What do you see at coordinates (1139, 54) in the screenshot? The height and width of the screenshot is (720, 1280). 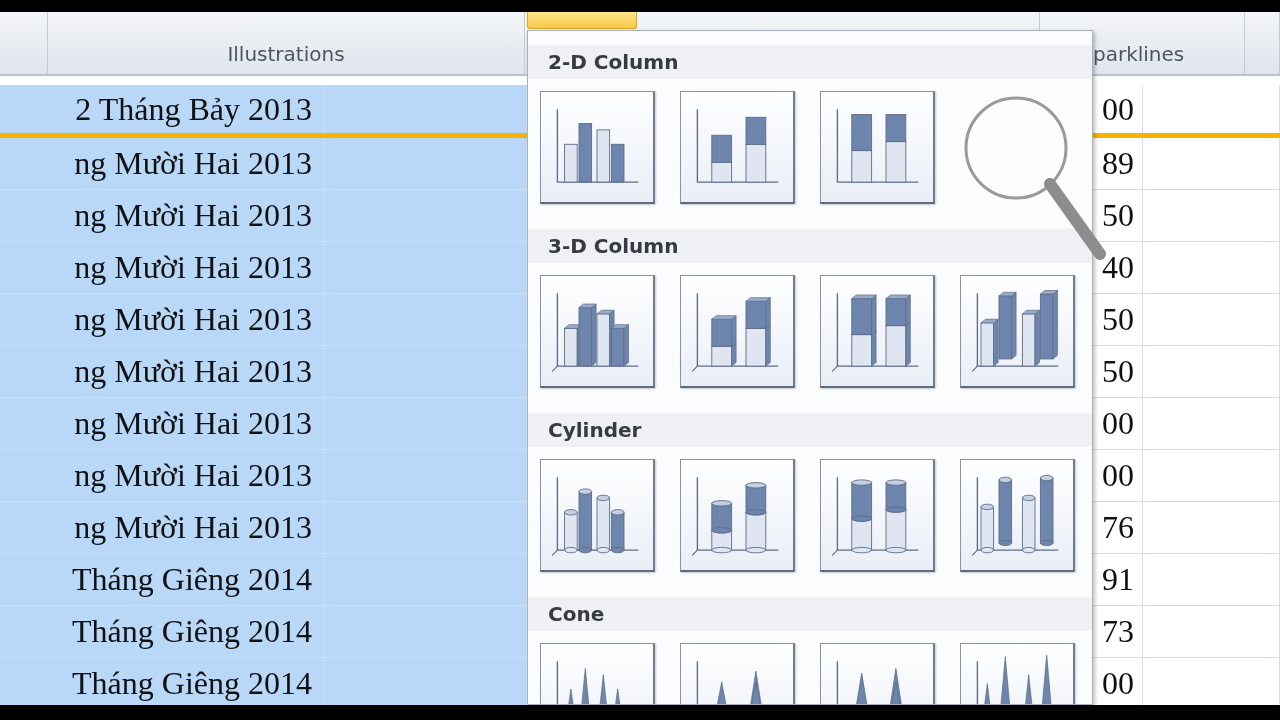 I see `group-label: parklines` at bounding box center [1139, 54].